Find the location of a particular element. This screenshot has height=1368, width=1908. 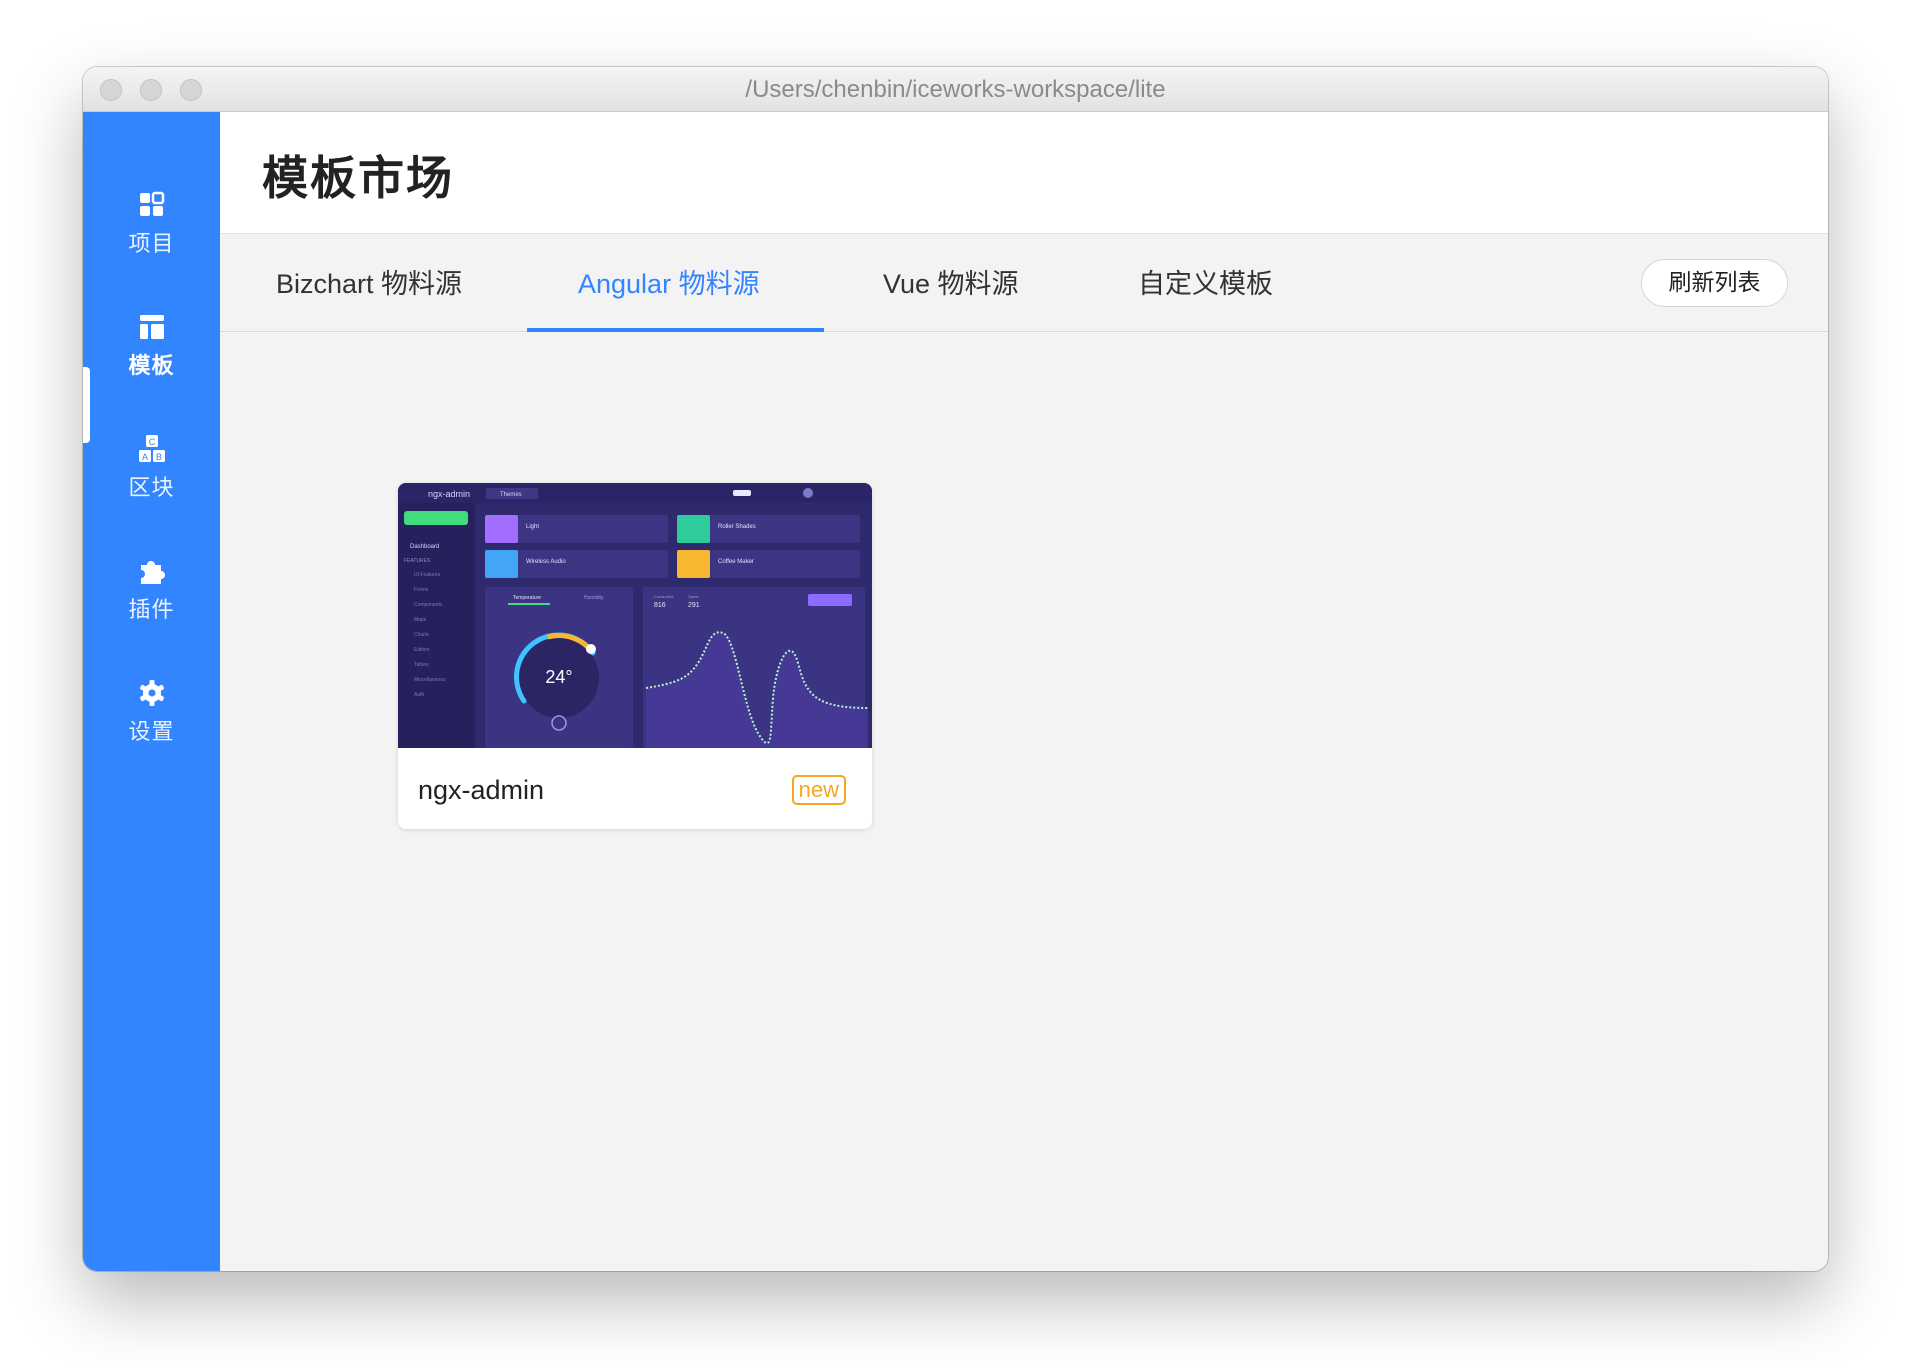

sidebar-item-label: 区块 is located at coordinates (151, 488).